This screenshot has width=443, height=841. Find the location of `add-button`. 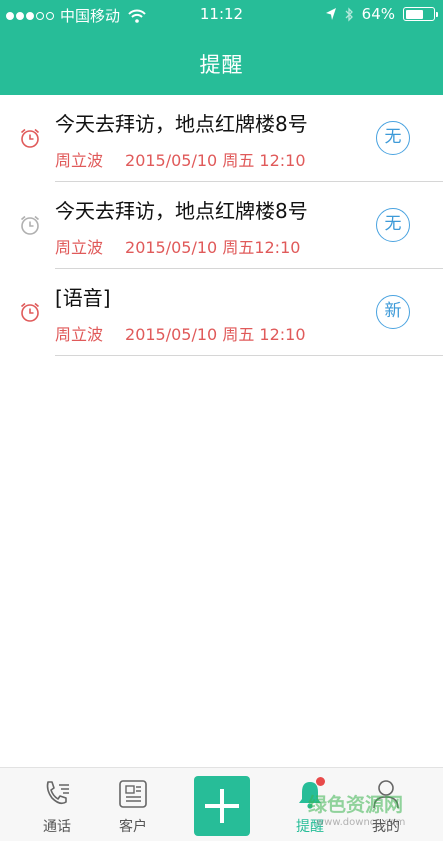

add-button is located at coordinates (222, 806).